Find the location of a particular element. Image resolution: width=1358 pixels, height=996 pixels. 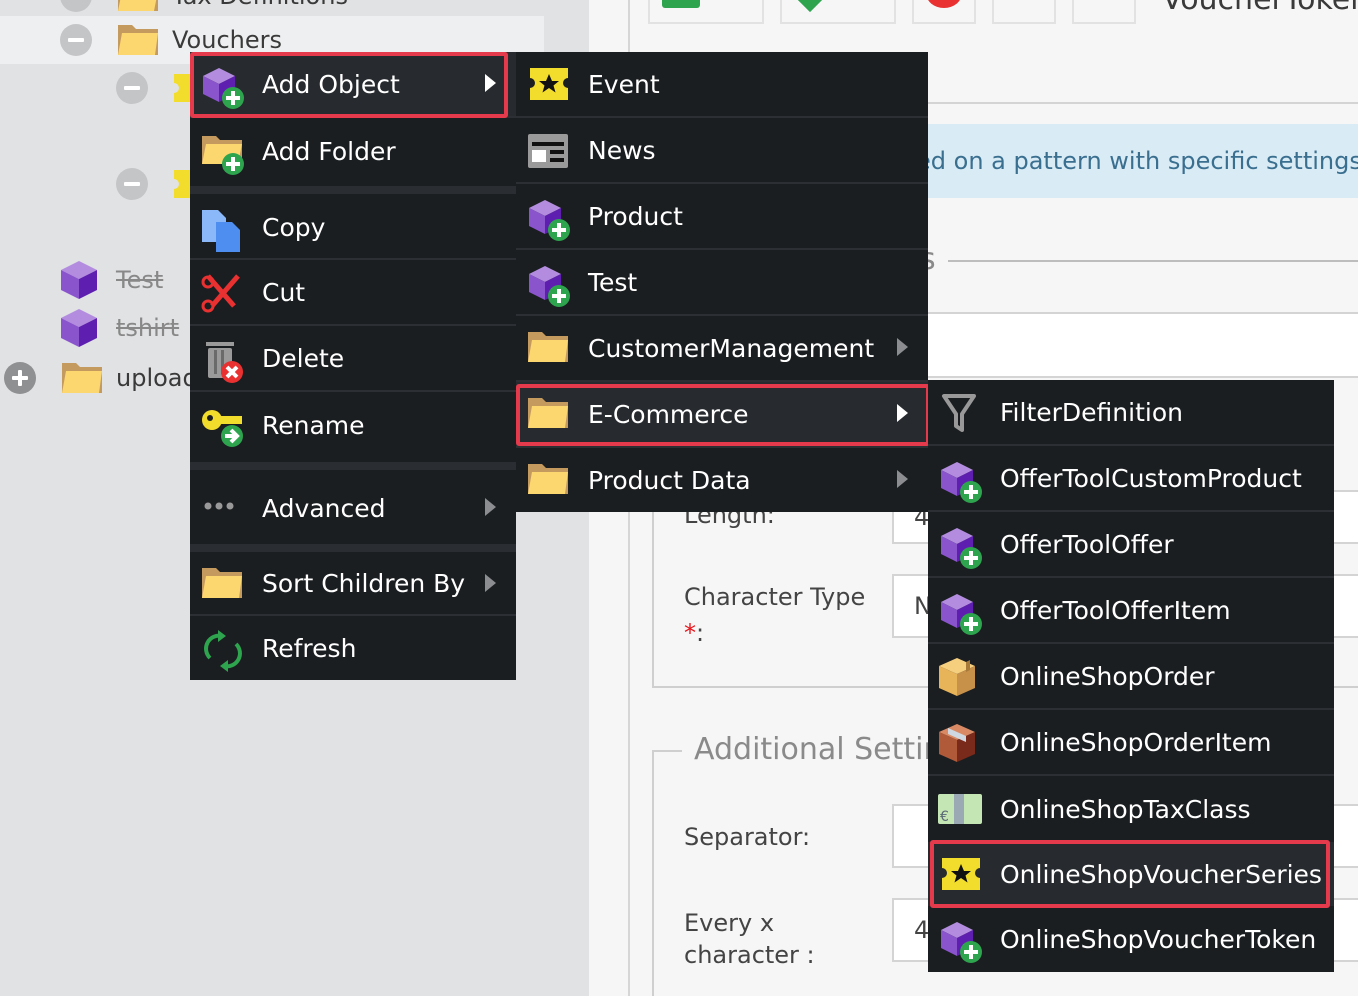

panel-title: VoucherToken is located at coordinates (1260, 8).